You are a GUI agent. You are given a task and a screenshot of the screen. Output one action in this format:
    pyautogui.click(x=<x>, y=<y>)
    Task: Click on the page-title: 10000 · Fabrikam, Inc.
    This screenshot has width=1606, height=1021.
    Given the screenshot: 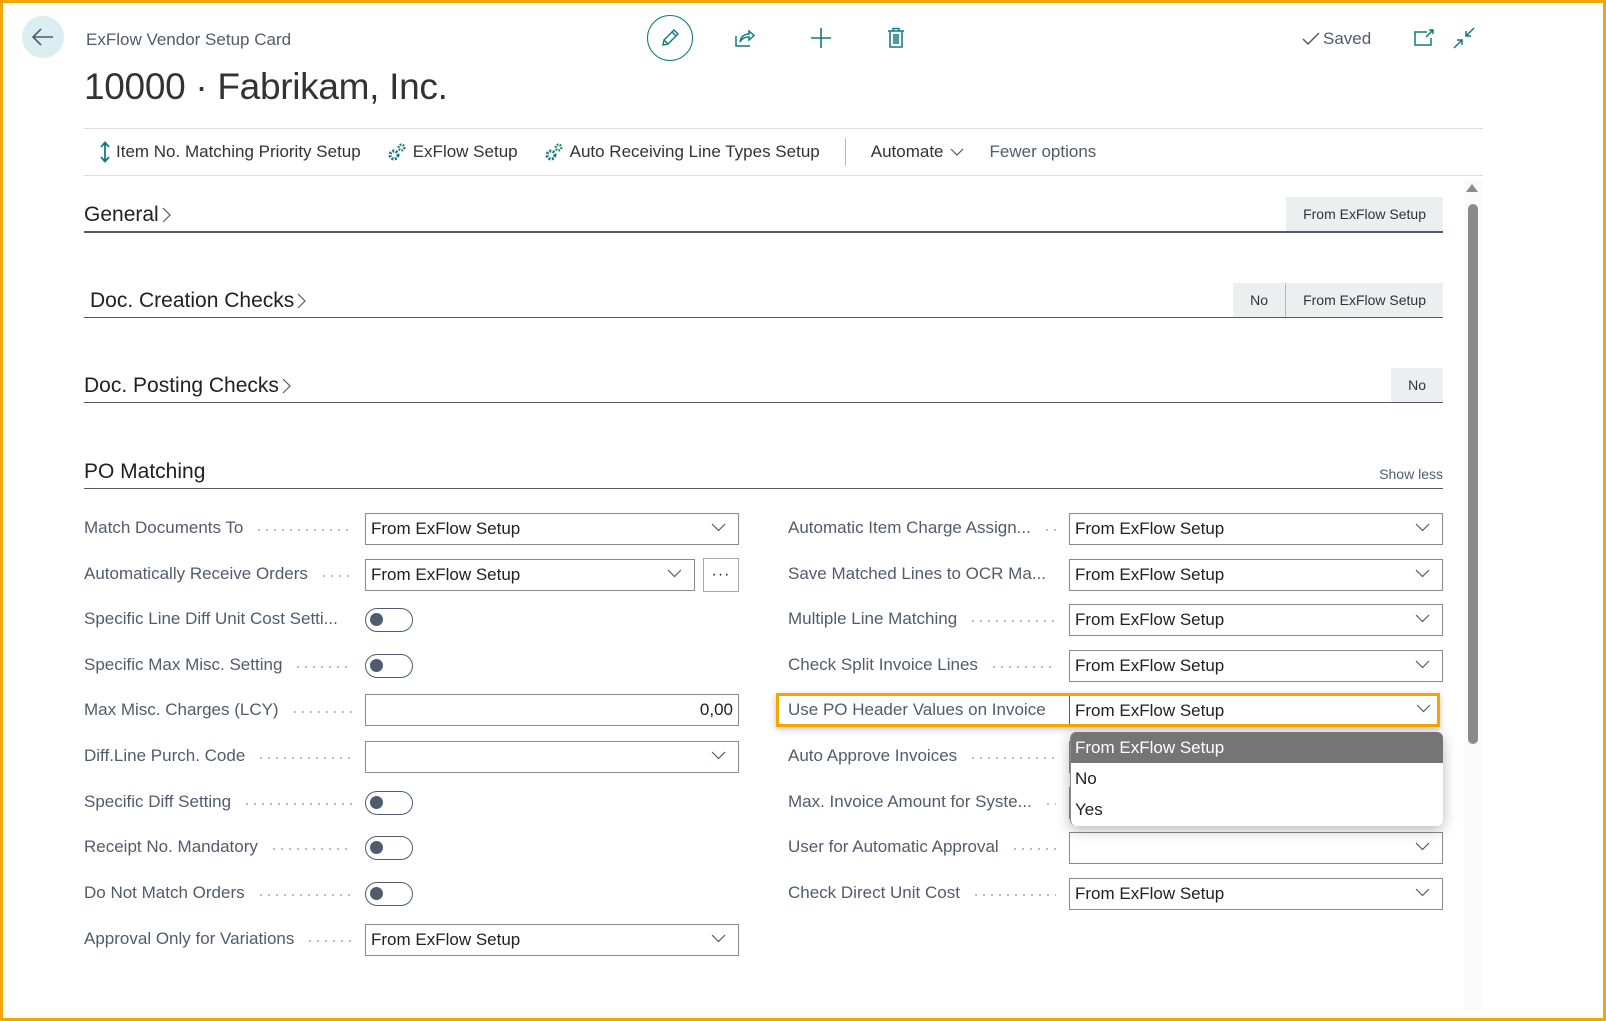 What is the action you would take?
    pyautogui.click(x=266, y=86)
    